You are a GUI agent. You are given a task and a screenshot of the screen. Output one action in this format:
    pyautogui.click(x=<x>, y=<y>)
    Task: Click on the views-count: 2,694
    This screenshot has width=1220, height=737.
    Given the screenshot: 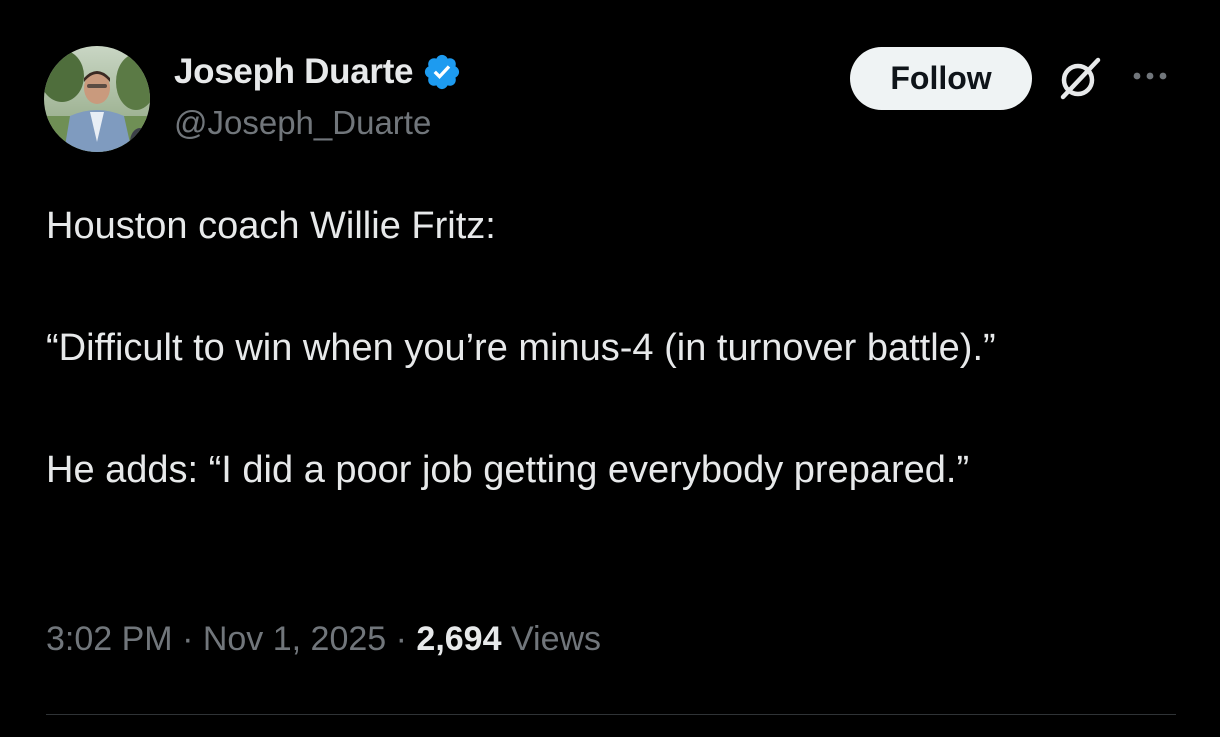 What is the action you would take?
    pyautogui.click(x=458, y=639)
    